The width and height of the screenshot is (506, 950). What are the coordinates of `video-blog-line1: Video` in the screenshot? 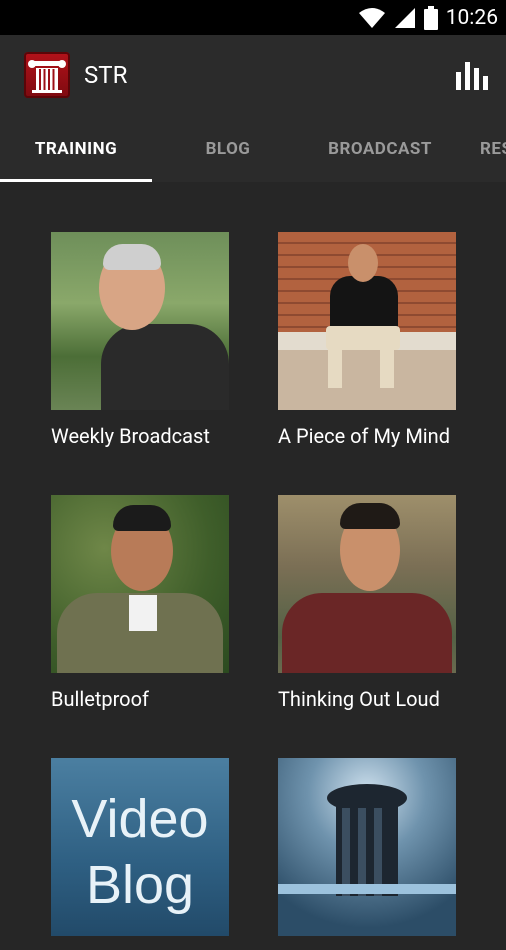 It's located at (140, 819).